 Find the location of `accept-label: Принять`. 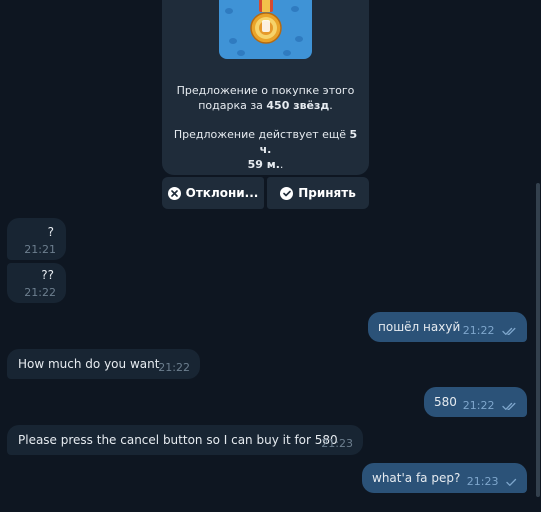

accept-label: Принять is located at coordinates (327, 193).